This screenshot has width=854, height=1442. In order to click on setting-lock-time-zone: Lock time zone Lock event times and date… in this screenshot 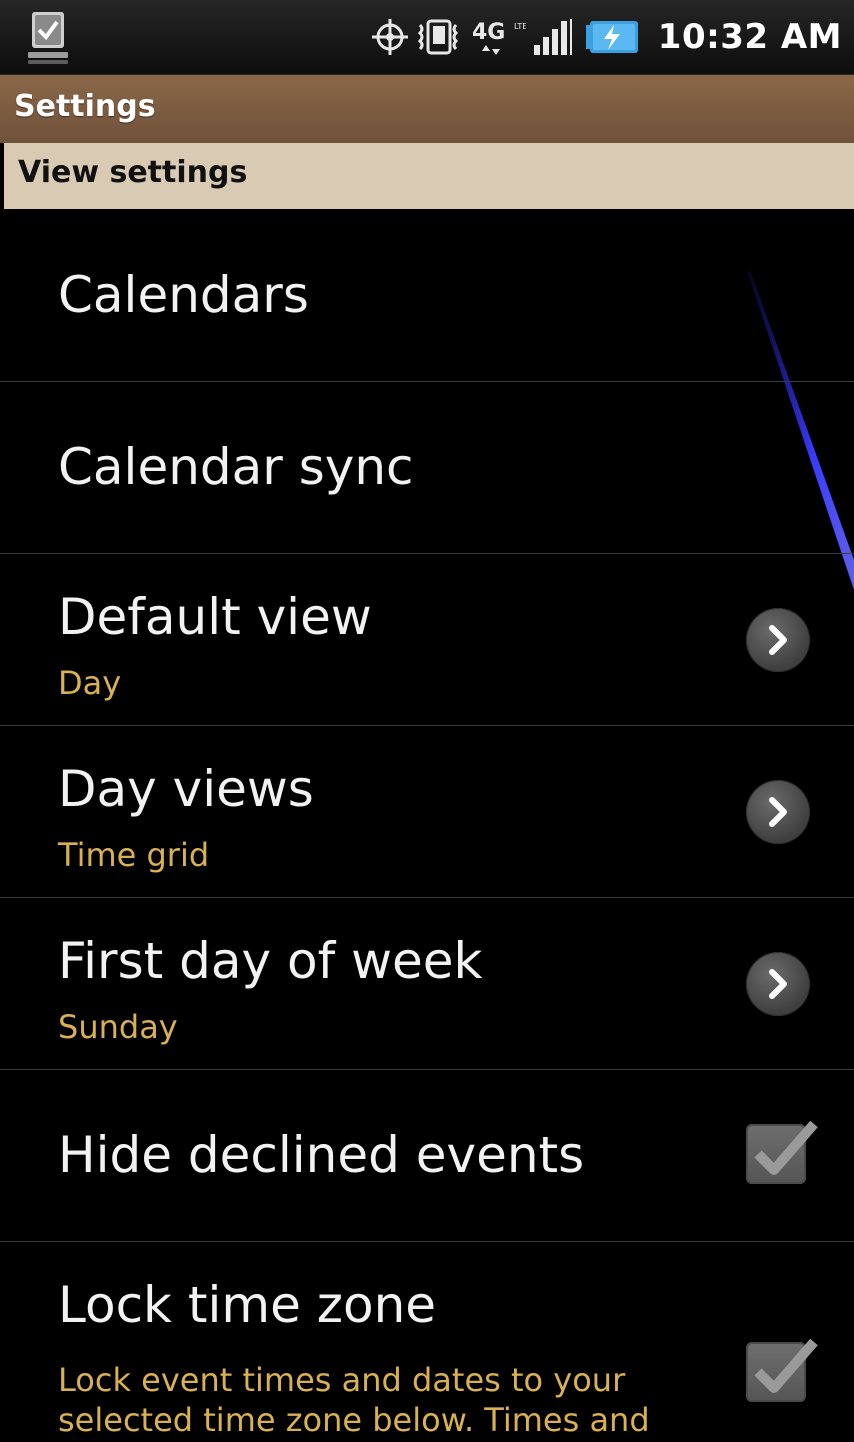, I will do `click(427, 1342)`.